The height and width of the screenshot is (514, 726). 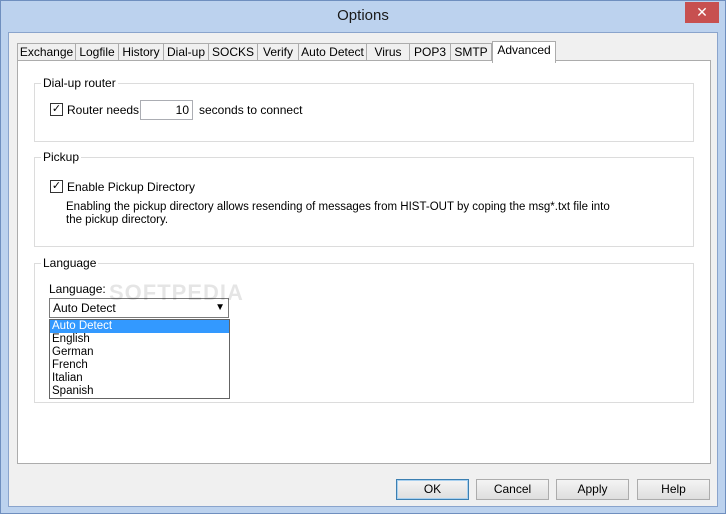 What do you see at coordinates (673, 489) in the screenshot?
I see `help-button: Help` at bounding box center [673, 489].